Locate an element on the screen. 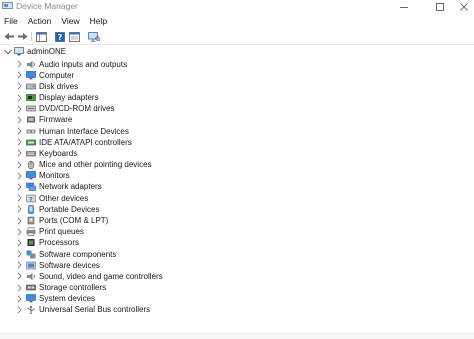 The image size is (474, 339). tree-node-label: System devices is located at coordinates (67, 299).